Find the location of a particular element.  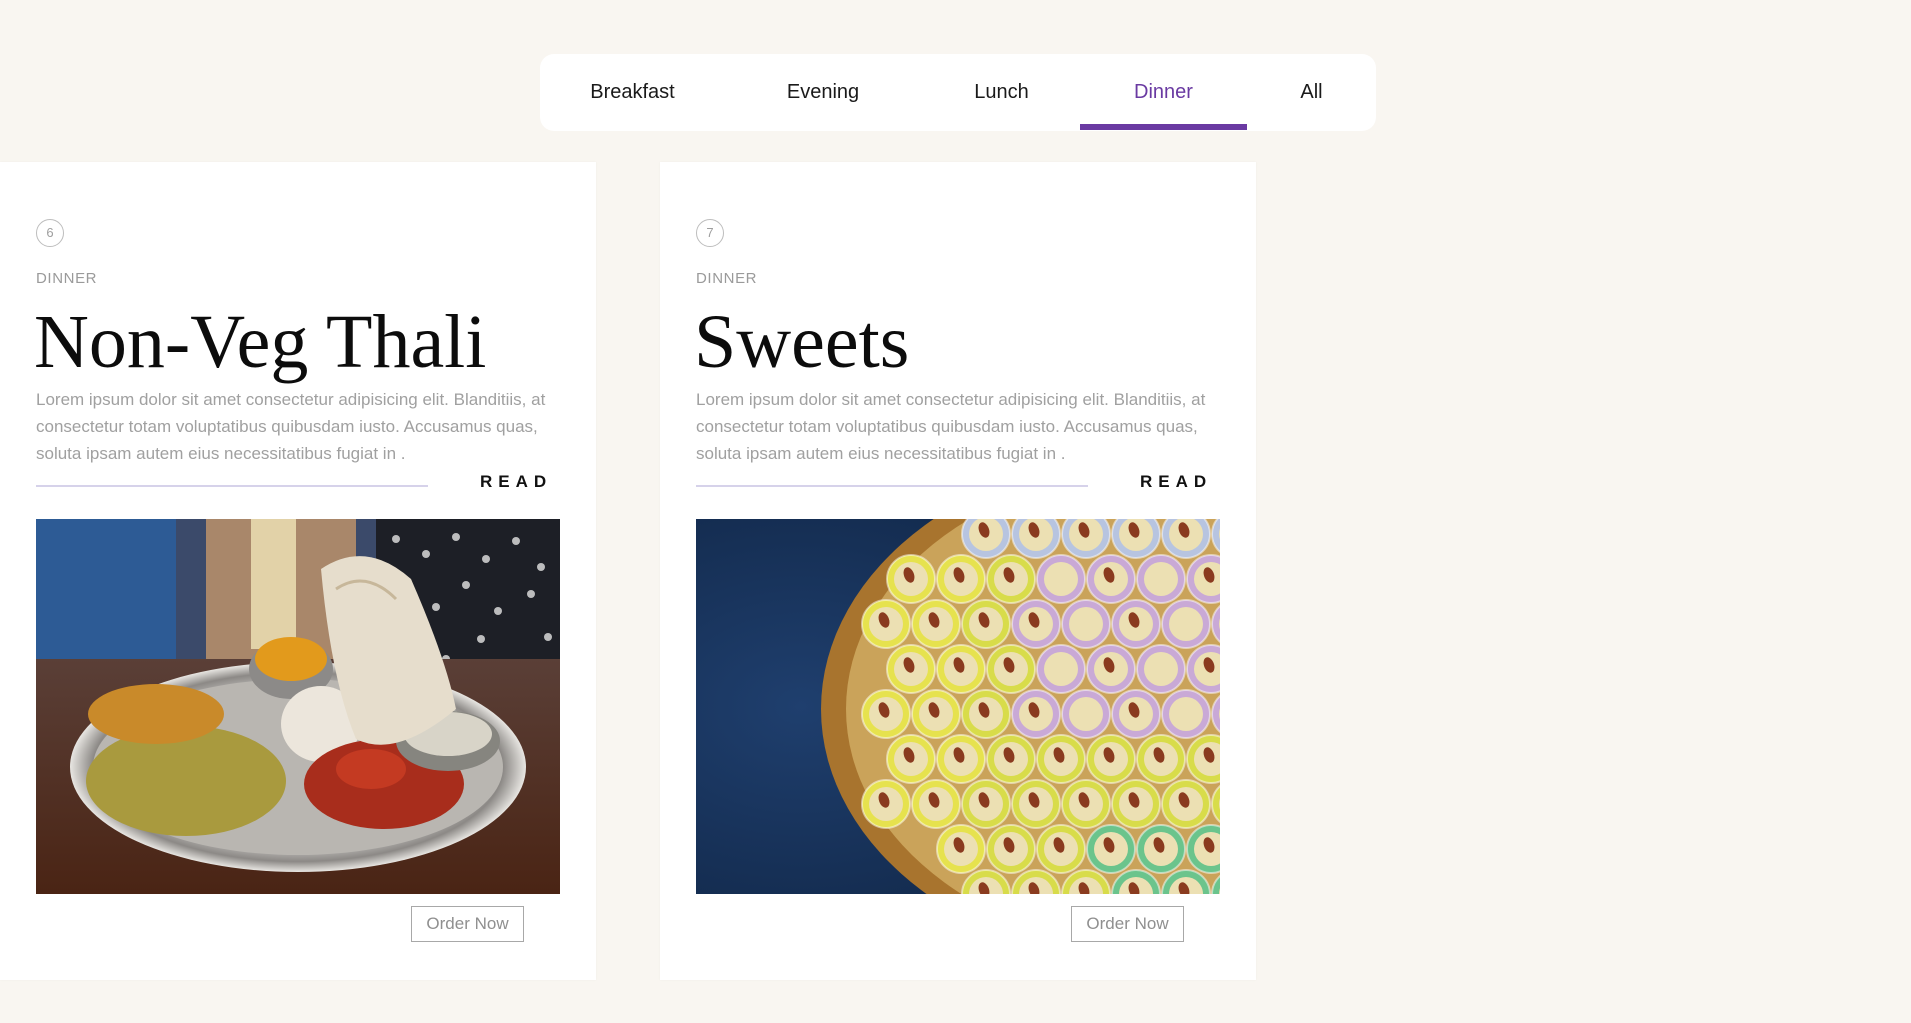

item-number-badge: 7 is located at coordinates (710, 233).